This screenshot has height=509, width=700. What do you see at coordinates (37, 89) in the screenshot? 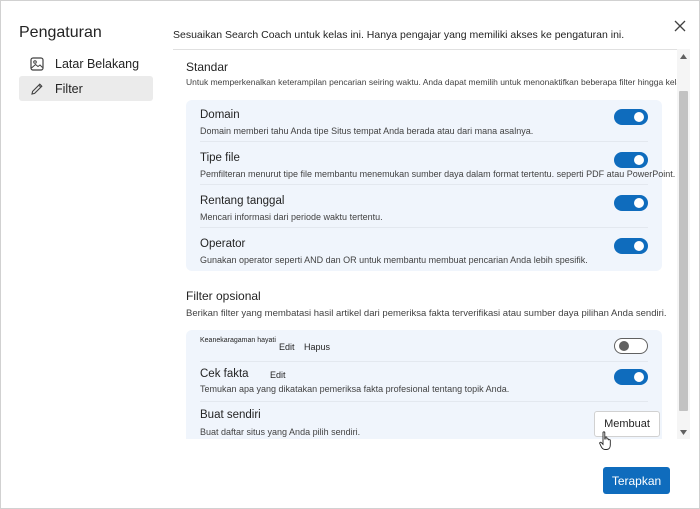
I see `pencil-icon` at bounding box center [37, 89].